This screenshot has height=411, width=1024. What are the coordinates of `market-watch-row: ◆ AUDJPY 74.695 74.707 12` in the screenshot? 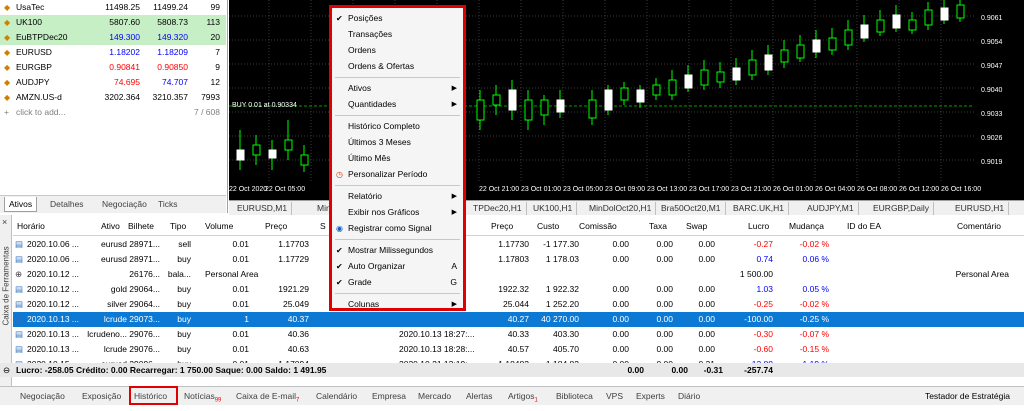 It's located at (113, 82).